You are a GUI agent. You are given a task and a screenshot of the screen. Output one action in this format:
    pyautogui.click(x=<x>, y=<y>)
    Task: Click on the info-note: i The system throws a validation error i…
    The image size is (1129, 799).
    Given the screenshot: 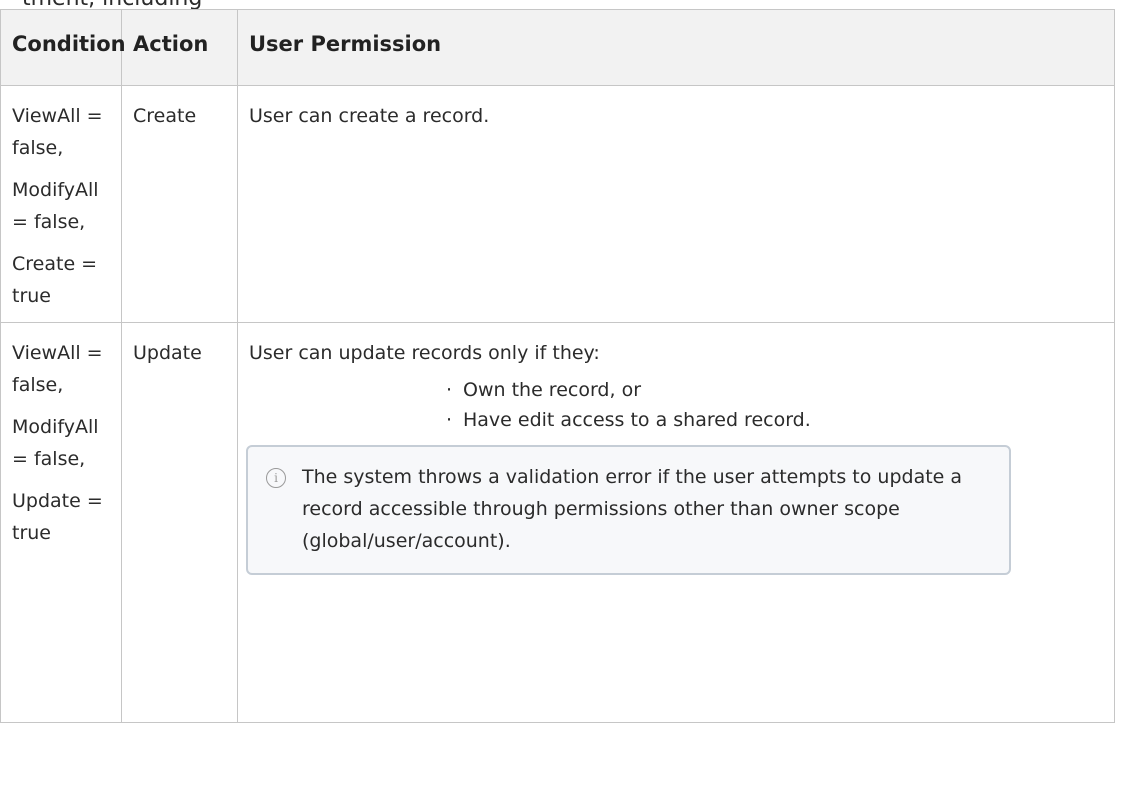 What is the action you would take?
    pyautogui.click(x=628, y=510)
    